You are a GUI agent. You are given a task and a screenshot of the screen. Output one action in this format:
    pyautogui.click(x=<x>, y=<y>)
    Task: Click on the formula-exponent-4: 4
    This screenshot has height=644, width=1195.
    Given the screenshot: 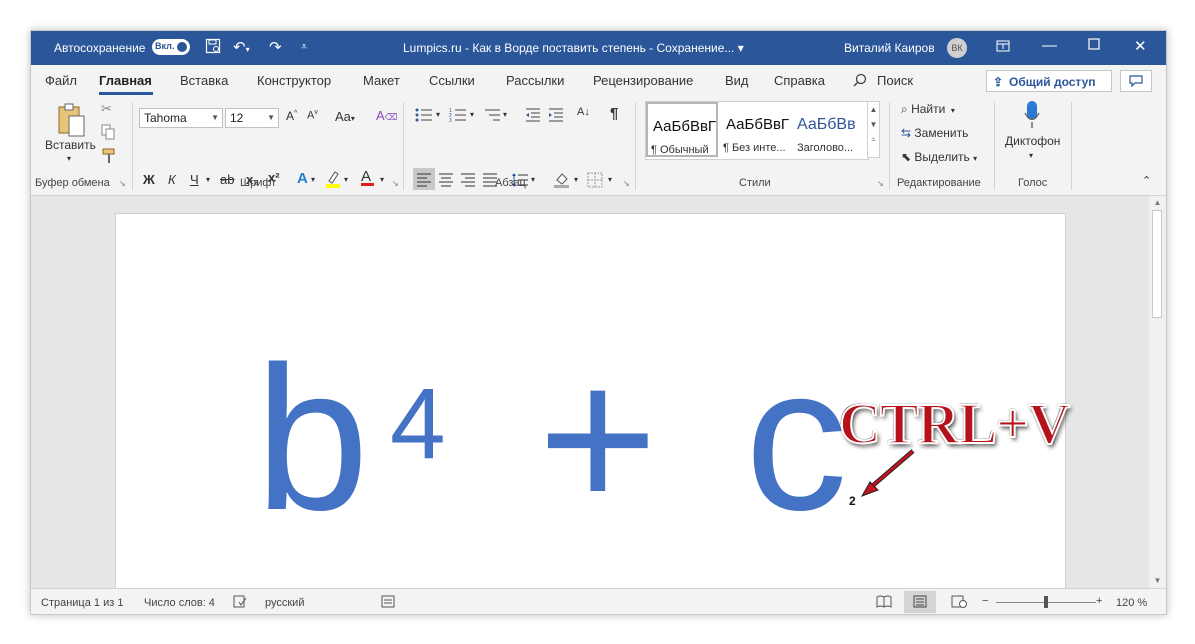 What is the action you would take?
    pyautogui.click(x=418, y=424)
    